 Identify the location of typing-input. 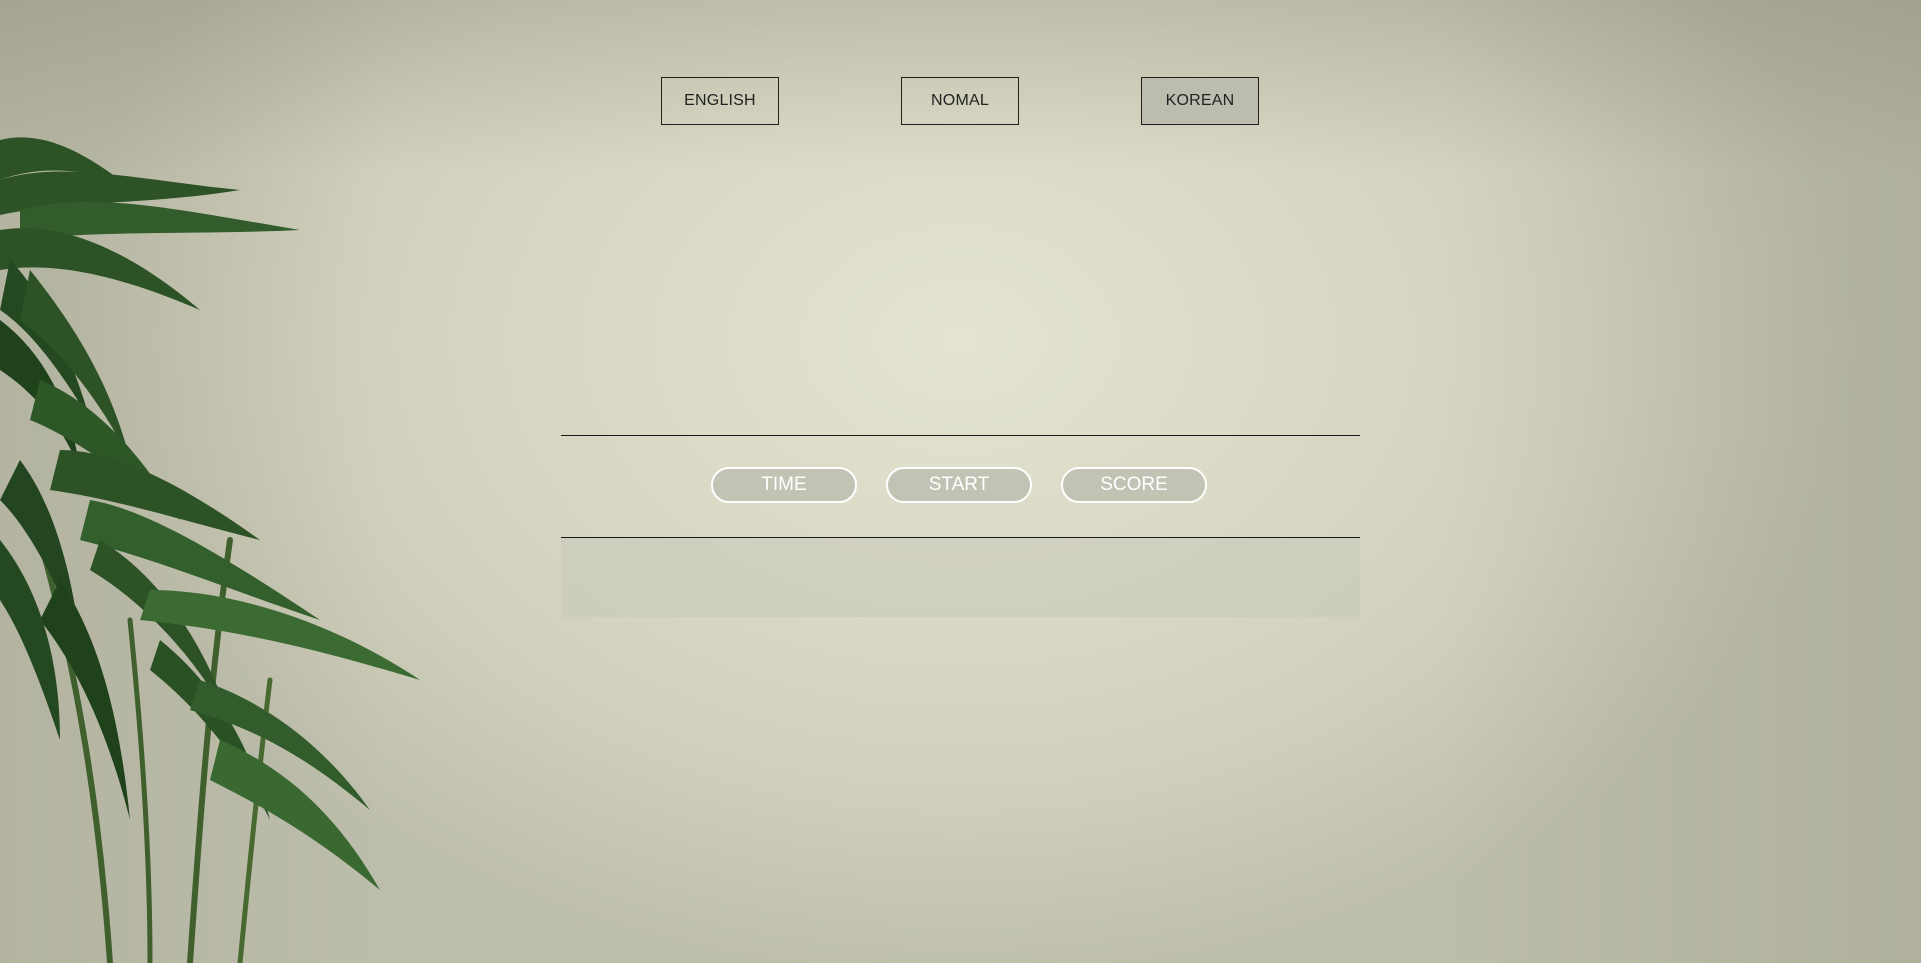
(960, 577).